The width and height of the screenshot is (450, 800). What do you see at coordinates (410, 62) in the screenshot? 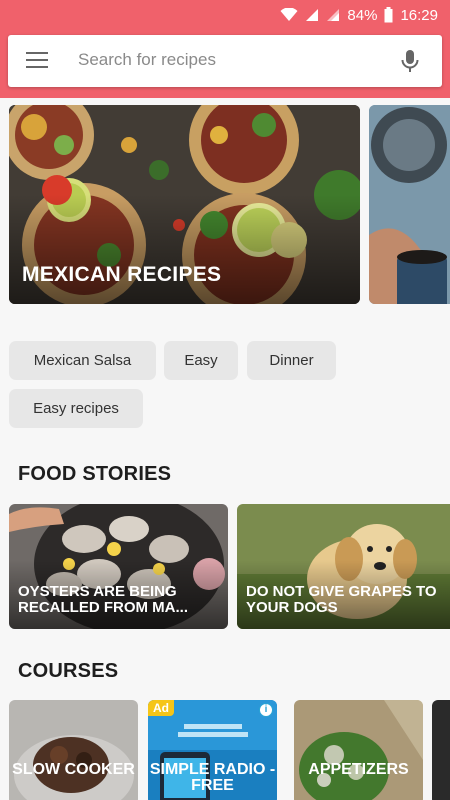
I see `microphone-icon` at bounding box center [410, 62].